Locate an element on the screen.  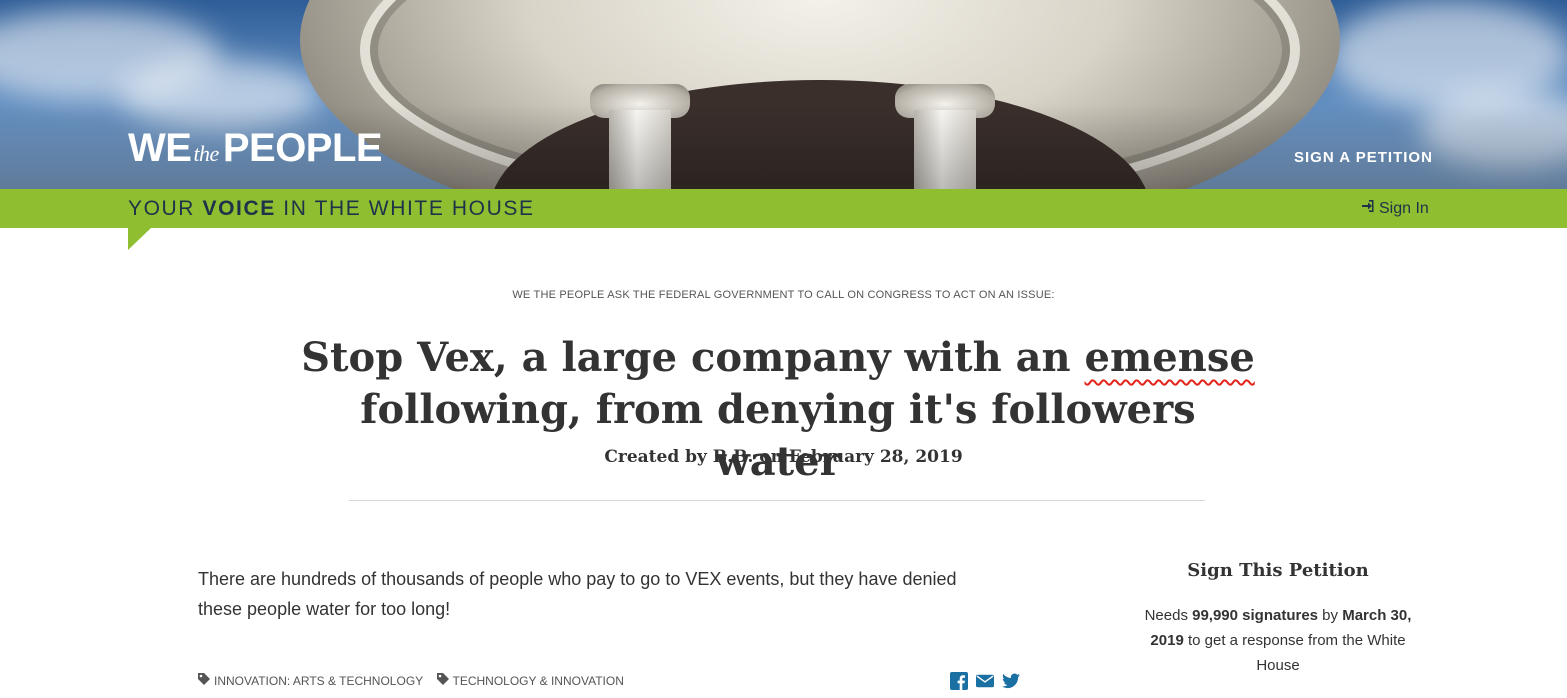
sign-in-icon is located at coordinates (1368, 207).